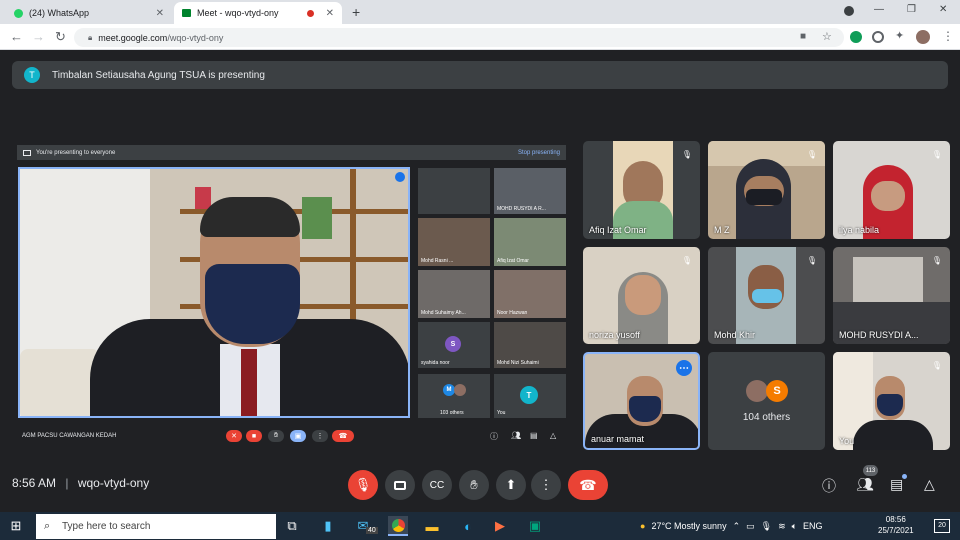 This screenshot has width=960, height=540. I want to click on puzzle-icon: ✦, so click(899, 35).